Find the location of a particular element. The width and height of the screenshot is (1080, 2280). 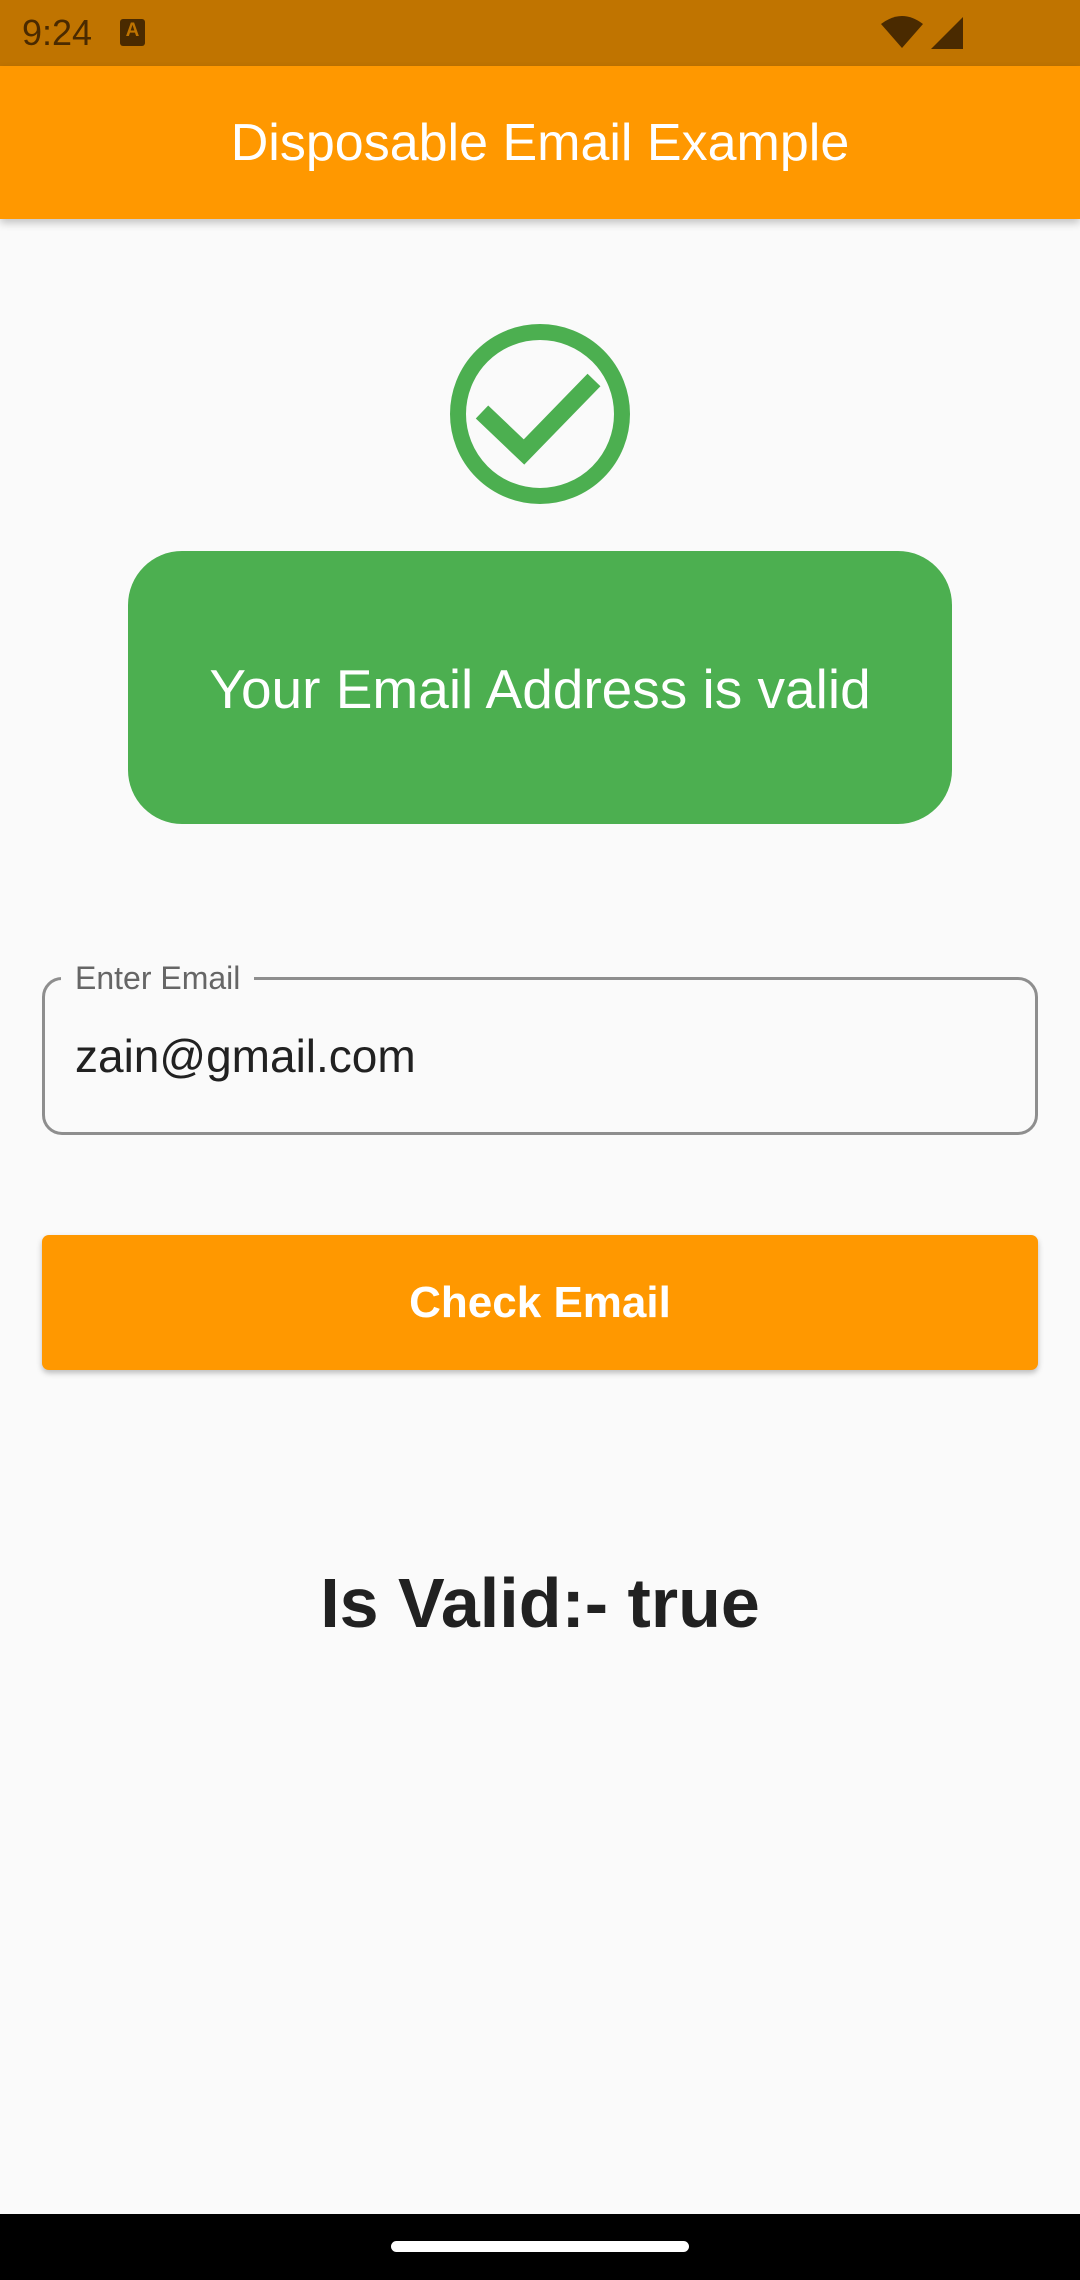

email-field-label: Enter Email is located at coordinates (158, 978).